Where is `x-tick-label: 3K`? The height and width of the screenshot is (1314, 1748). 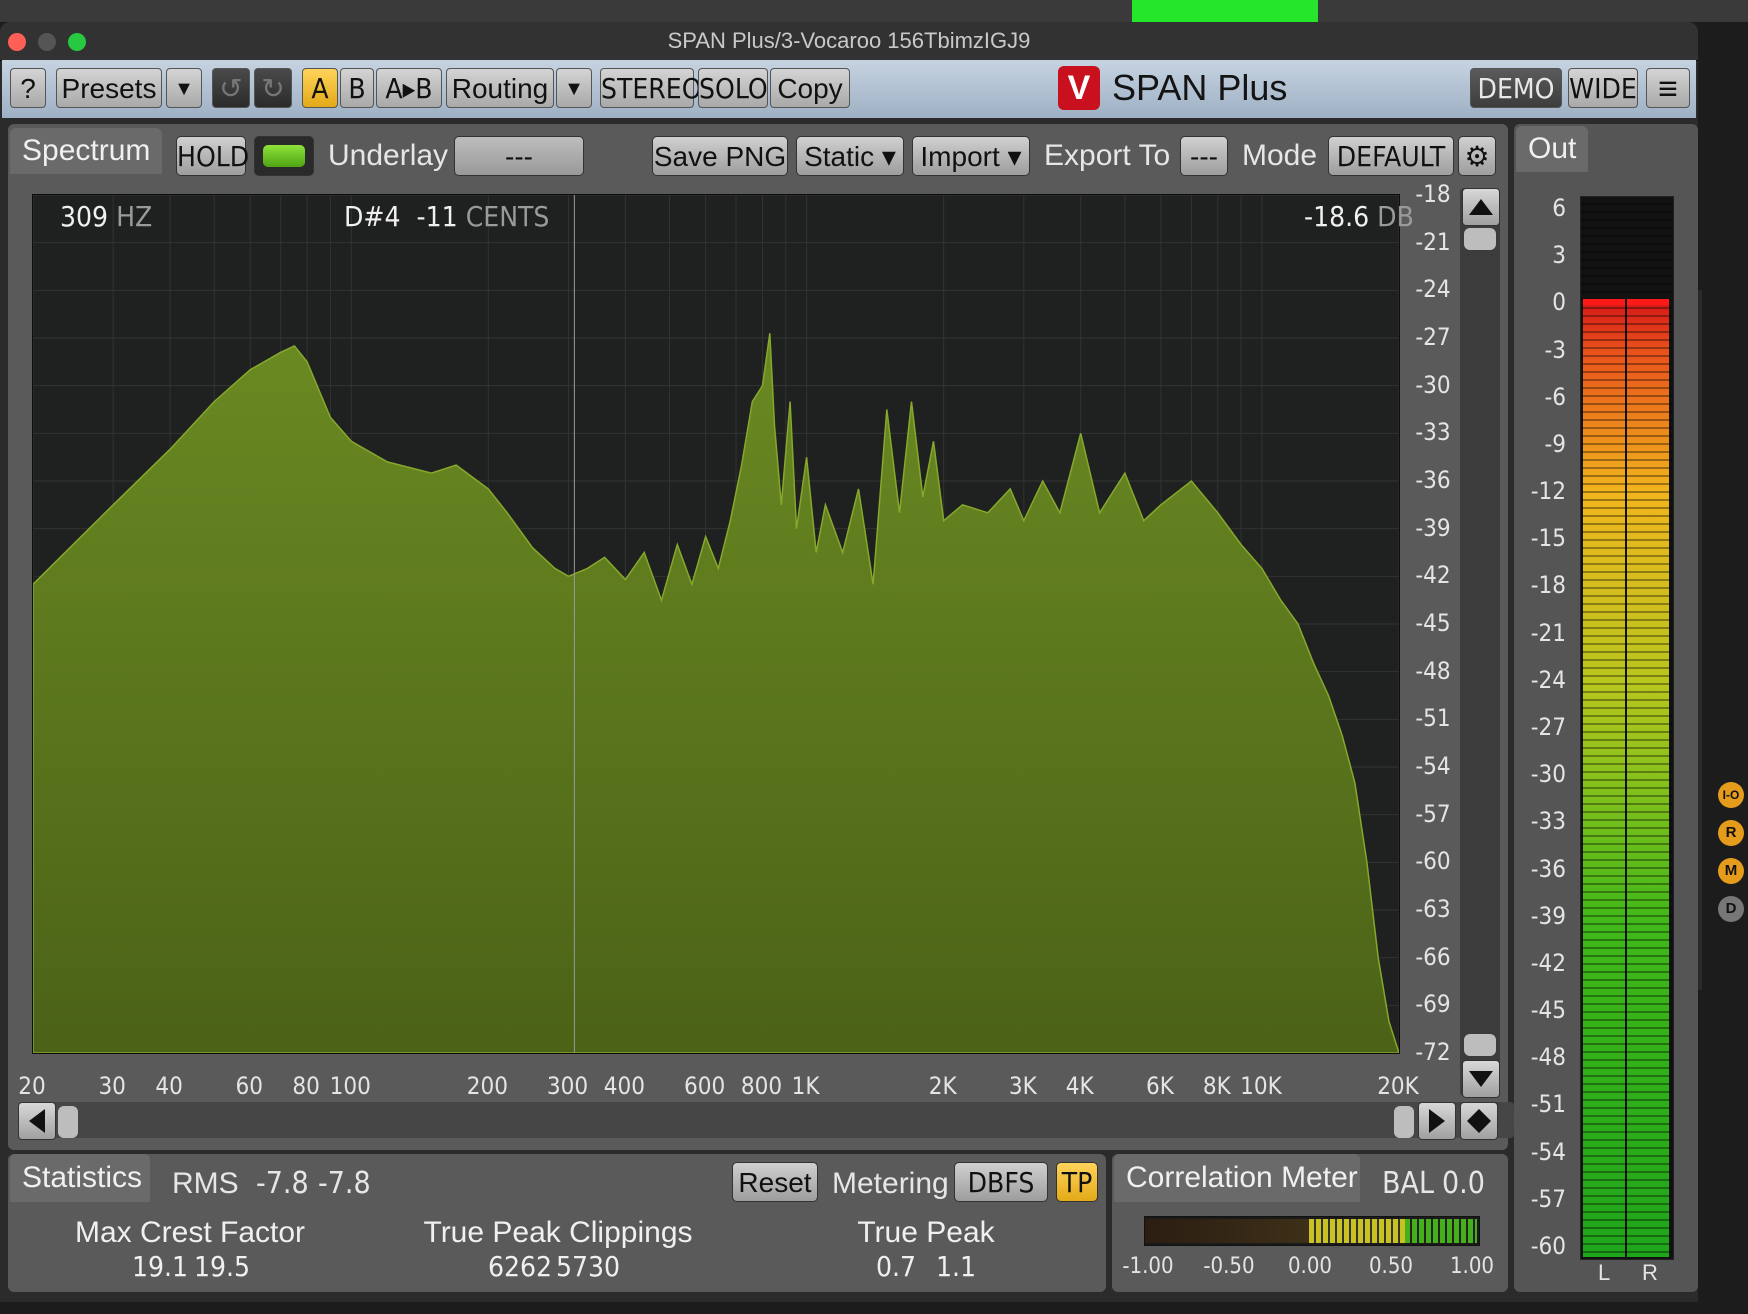
x-tick-label: 3K is located at coordinates (1022, 1086).